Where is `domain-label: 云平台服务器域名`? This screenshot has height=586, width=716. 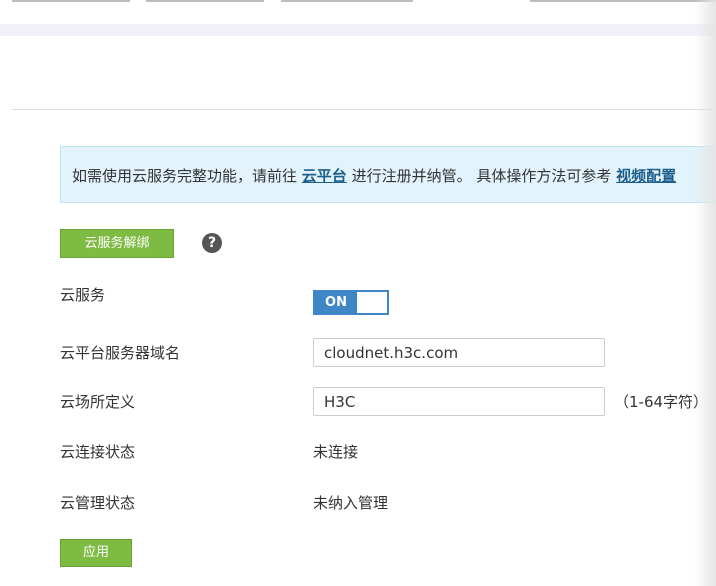
domain-label: 云平台服务器域名 is located at coordinates (120, 353).